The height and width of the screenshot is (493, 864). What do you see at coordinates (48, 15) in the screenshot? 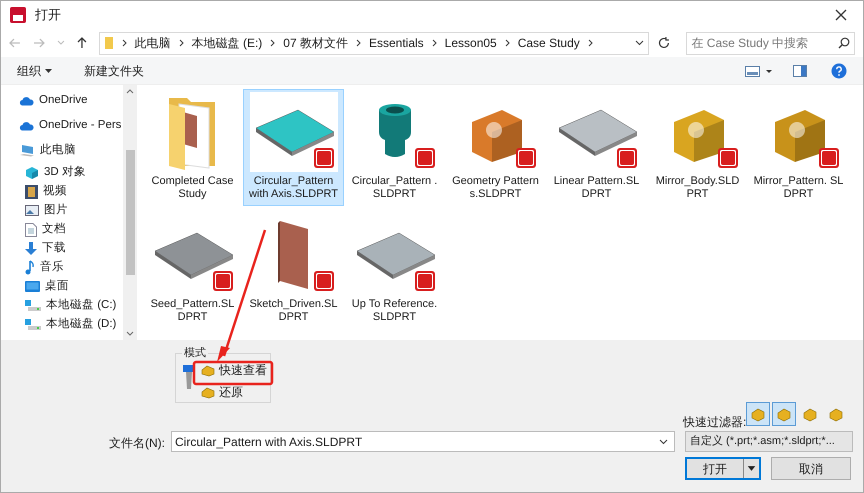
I see `window-title: 打开` at bounding box center [48, 15].